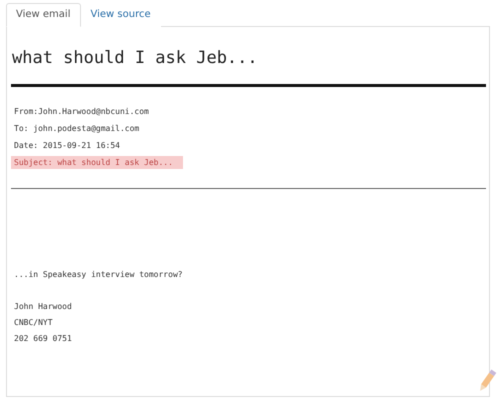 The height and width of the screenshot is (402, 500). What do you see at coordinates (76, 129) in the screenshot?
I see `header-line: To: john.podesta@gmail.com` at bounding box center [76, 129].